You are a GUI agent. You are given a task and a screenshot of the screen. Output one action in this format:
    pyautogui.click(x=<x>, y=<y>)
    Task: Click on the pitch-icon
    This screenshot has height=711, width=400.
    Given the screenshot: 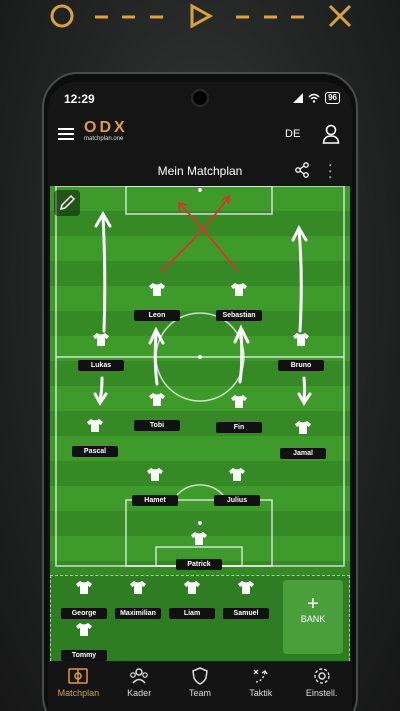 What is the action you would take?
    pyautogui.click(x=78, y=676)
    